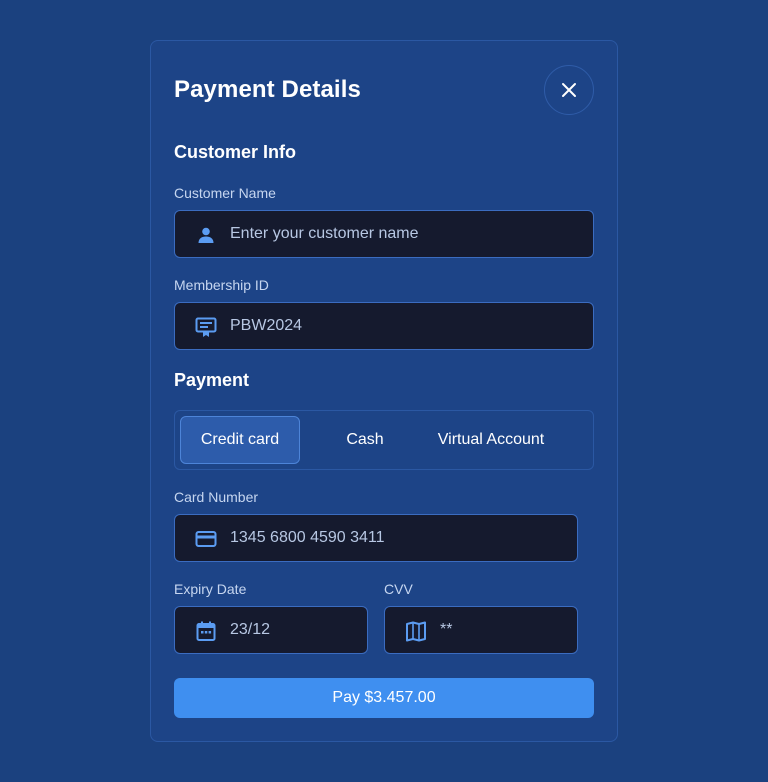  Describe the element at coordinates (221, 285) in the screenshot. I see `membership-id-label: Membership ID` at that location.